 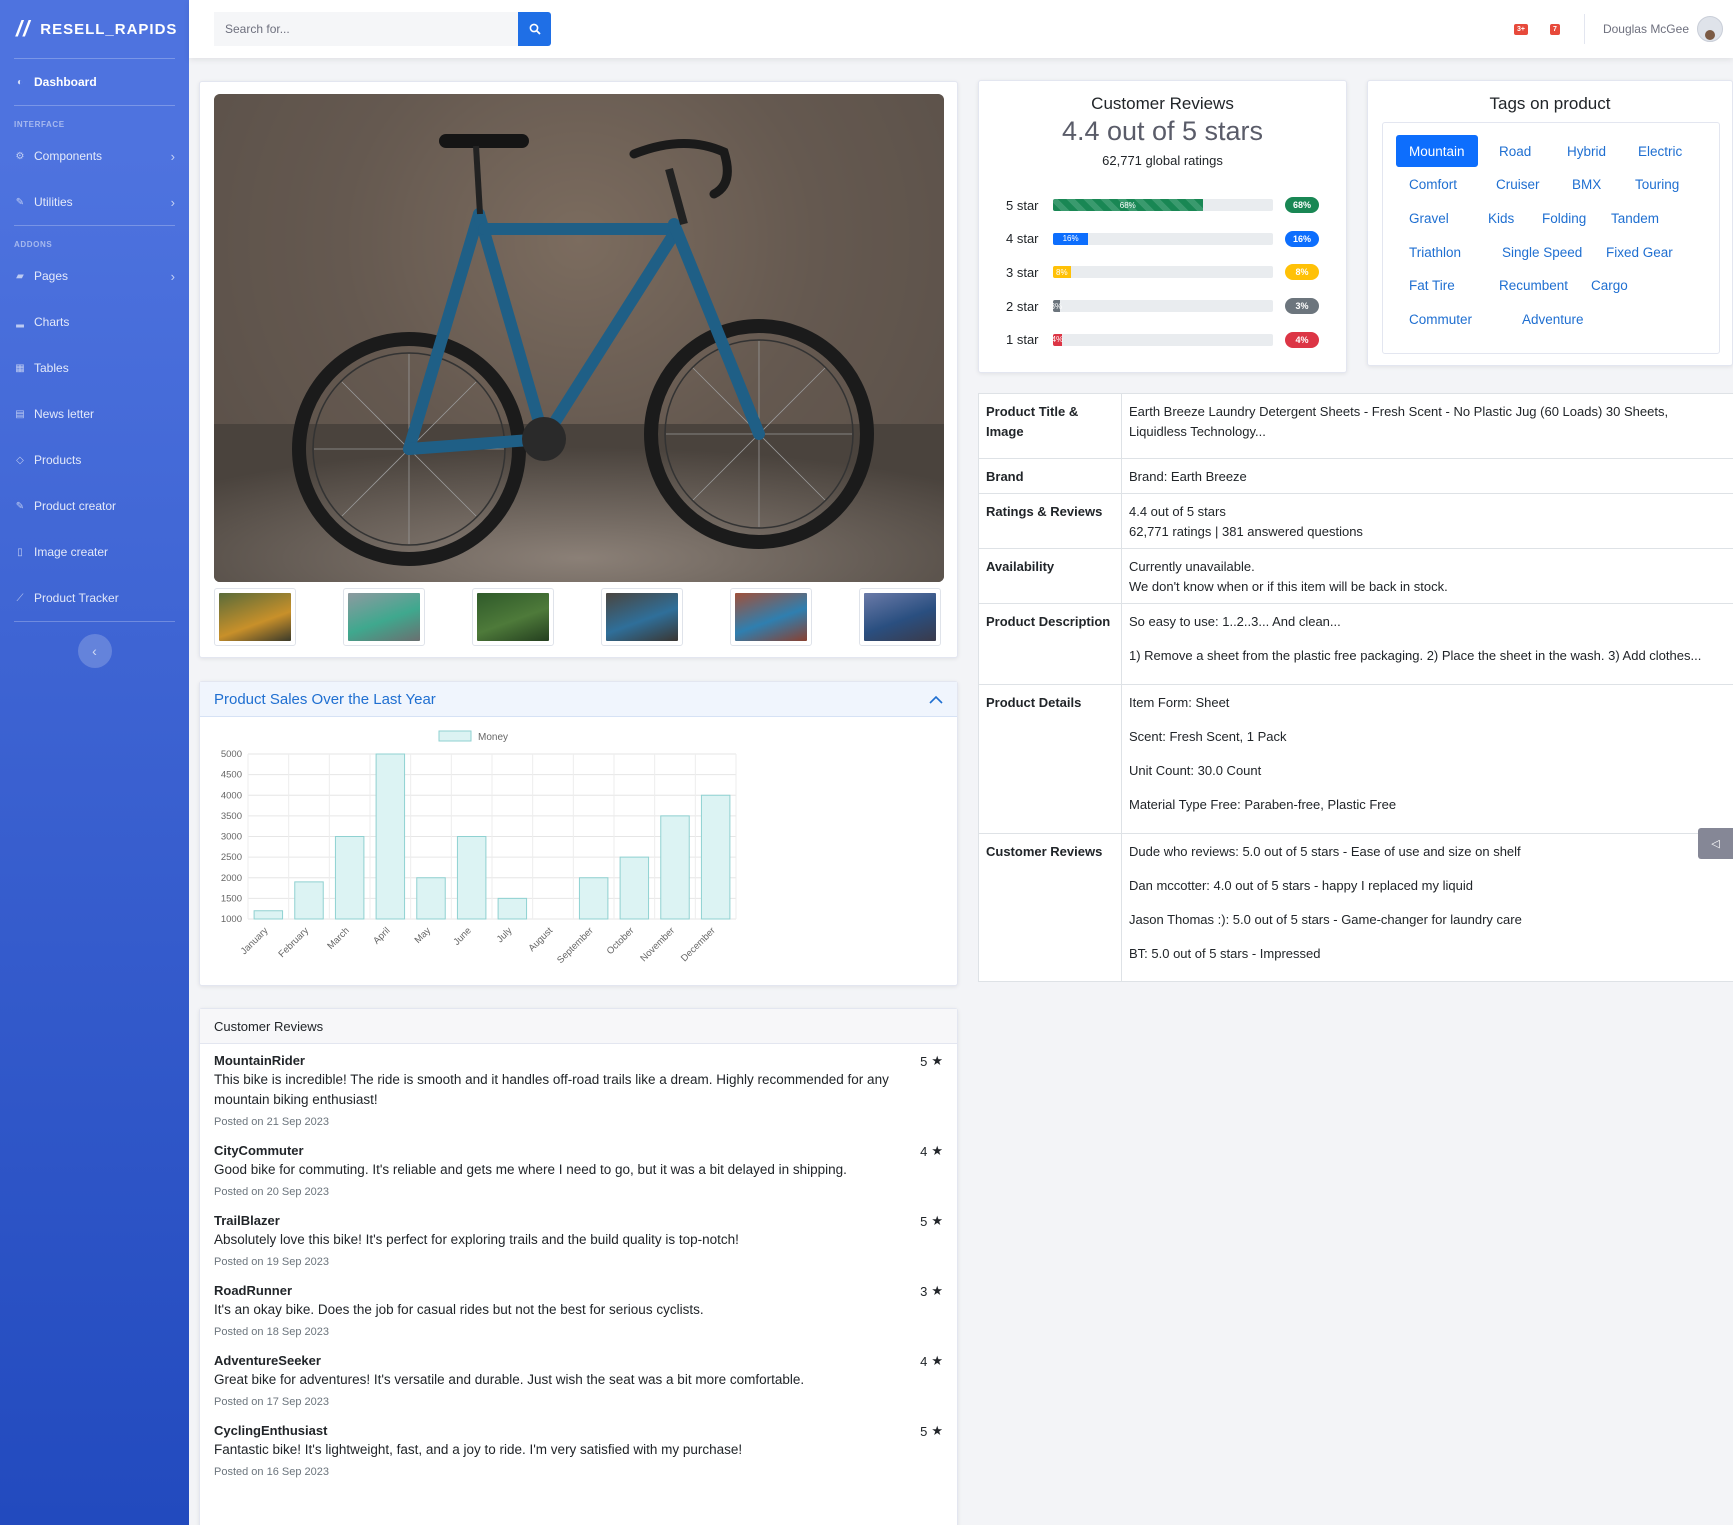 What do you see at coordinates (1435, 252) in the screenshot?
I see `tag-triathlon: Triathlon` at bounding box center [1435, 252].